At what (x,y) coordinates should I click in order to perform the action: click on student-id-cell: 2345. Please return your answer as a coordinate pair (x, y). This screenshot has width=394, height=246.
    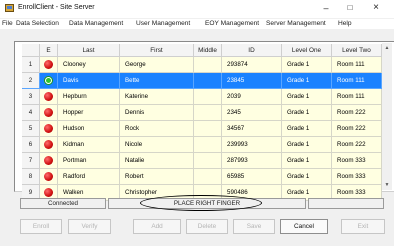
    Looking at the image, I should click on (252, 113).